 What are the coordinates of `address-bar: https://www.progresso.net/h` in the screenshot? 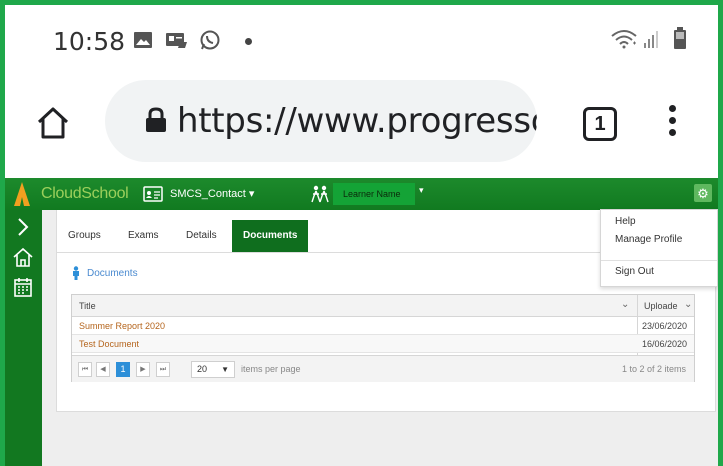 It's located at (321, 121).